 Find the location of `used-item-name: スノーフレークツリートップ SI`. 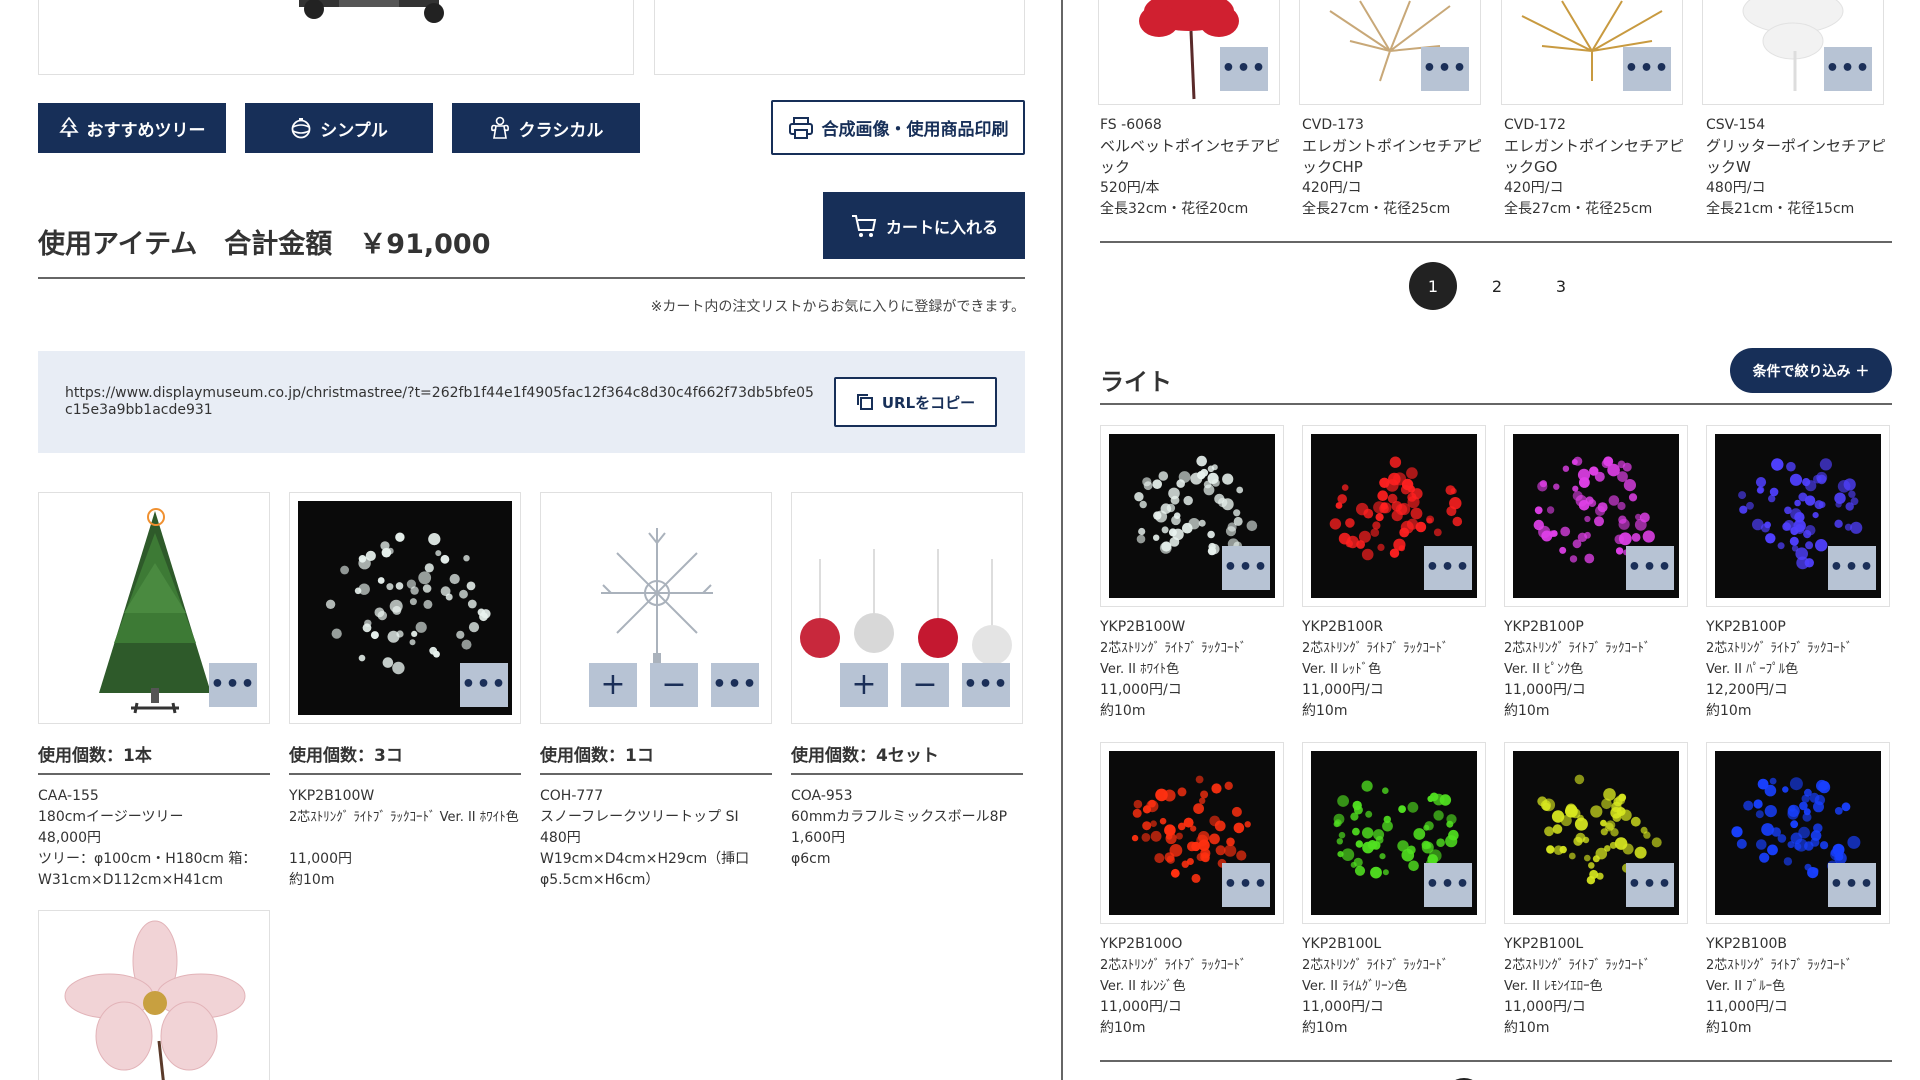

used-item-name: スノーフレークツリートップ SI is located at coordinates (639, 817).